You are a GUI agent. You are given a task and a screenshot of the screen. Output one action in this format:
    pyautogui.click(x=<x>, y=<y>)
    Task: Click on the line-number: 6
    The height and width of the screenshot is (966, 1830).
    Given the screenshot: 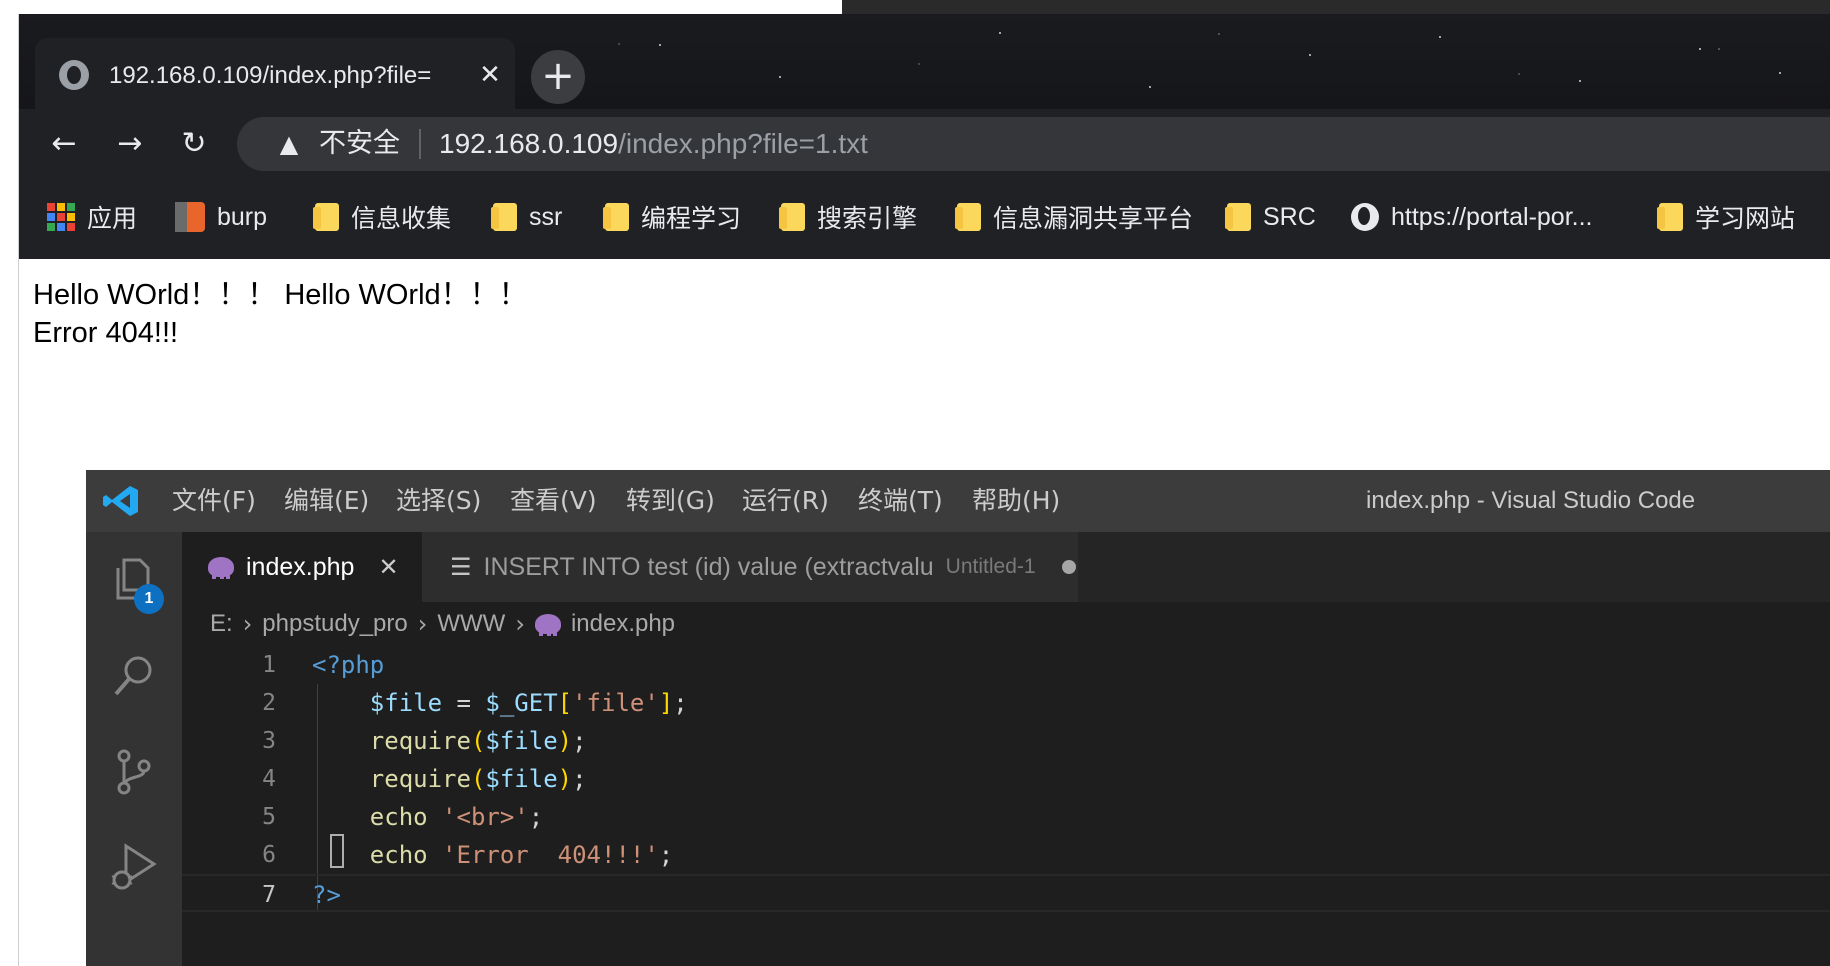 What is the action you would take?
    pyautogui.click(x=269, y=855)
    